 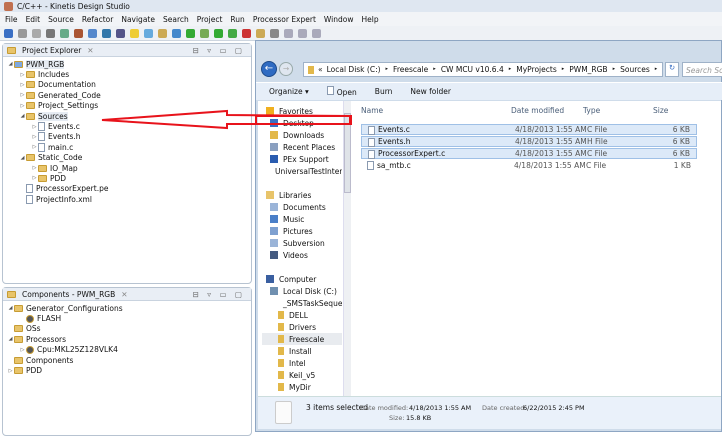 I want to click on annotation-arrow, so click(x=226, y=119).